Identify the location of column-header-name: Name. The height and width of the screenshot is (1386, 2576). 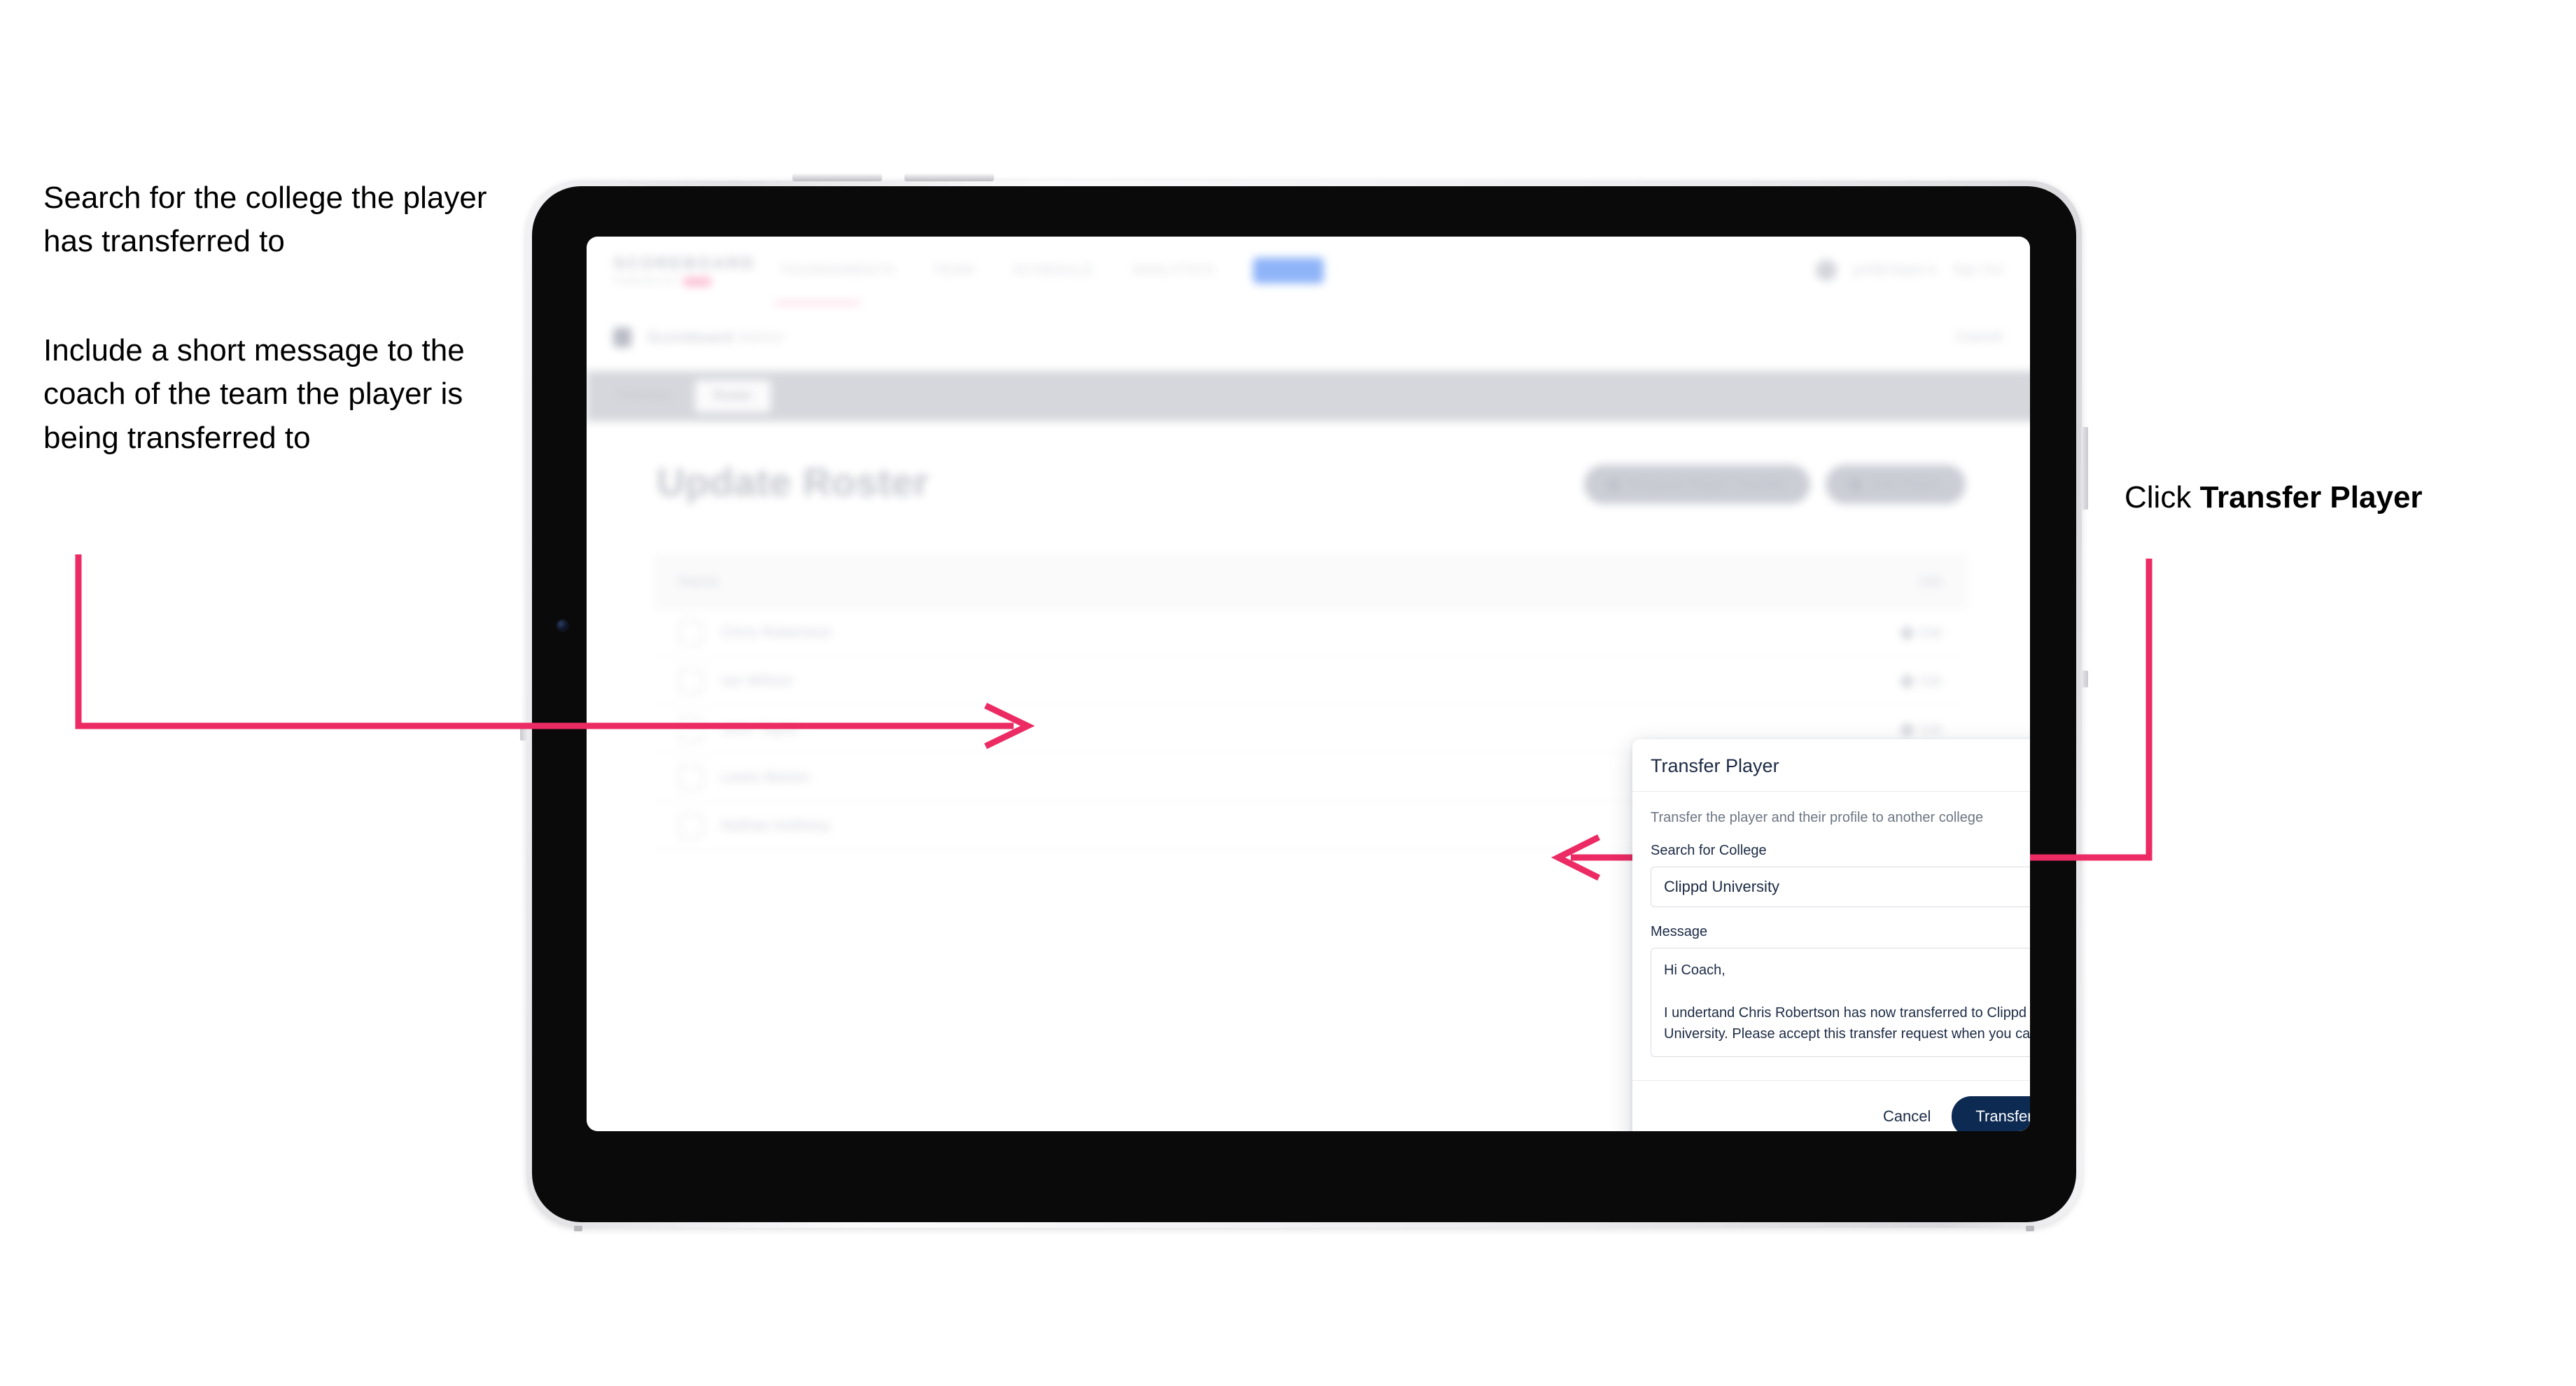
(699, 581).